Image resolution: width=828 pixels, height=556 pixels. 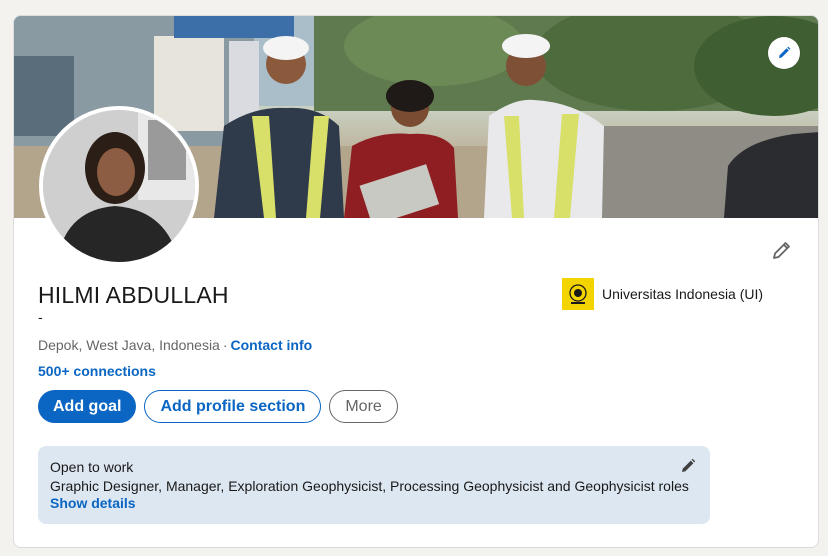 I want to click on school-name: Universitas Indonesia (UI), so click(x=683, y=294).